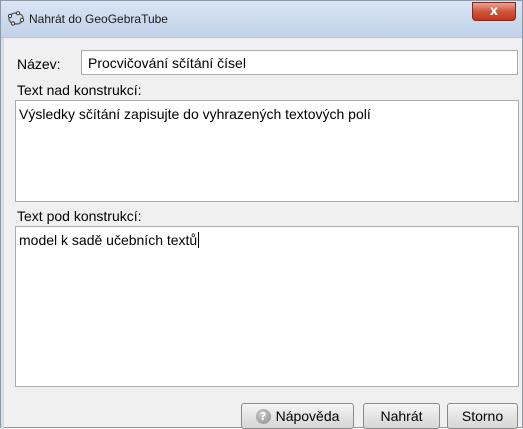  I want to click on close-icon: x, so click(494, 11).